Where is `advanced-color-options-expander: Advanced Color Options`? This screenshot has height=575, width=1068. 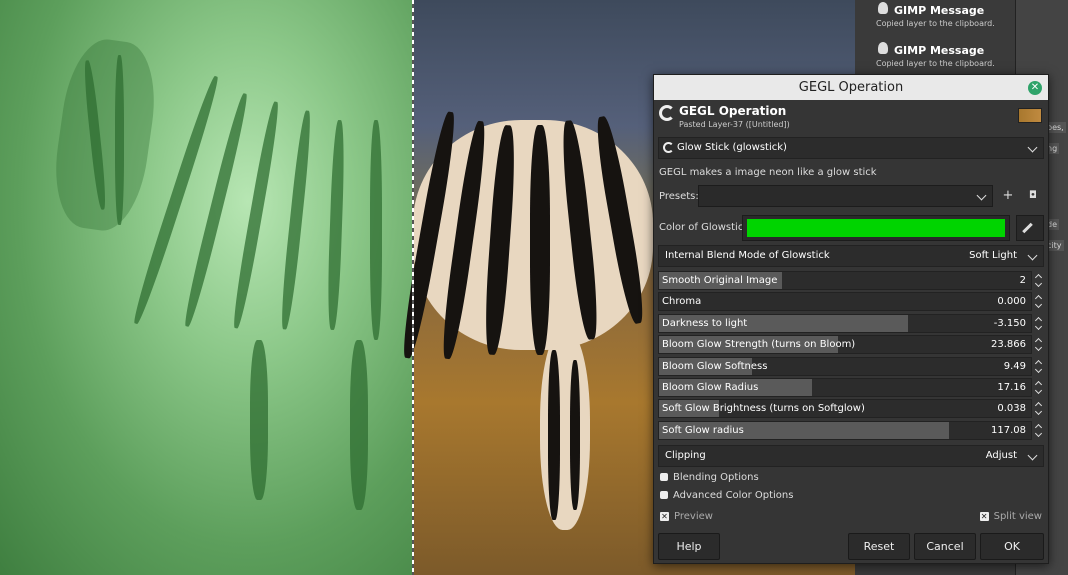
advanced-color-options-expander: Advanced Color Options is located at coordinates (726, 495).